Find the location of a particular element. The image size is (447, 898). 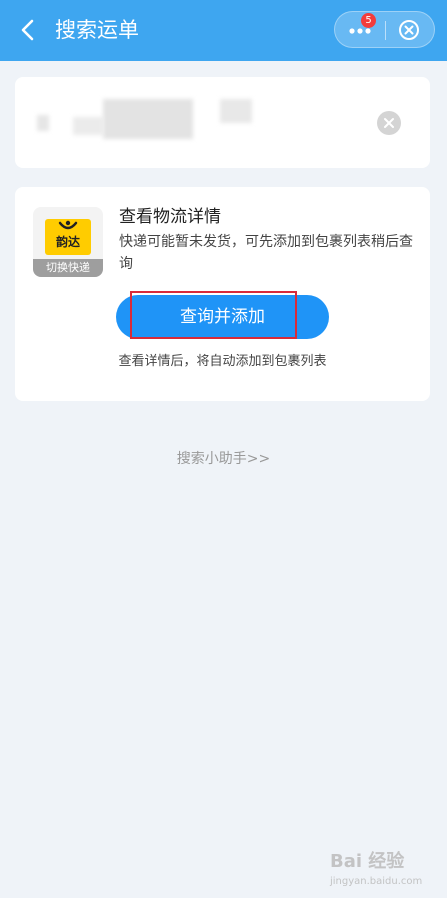

capsule-divider is located at coordinates (385, 30).